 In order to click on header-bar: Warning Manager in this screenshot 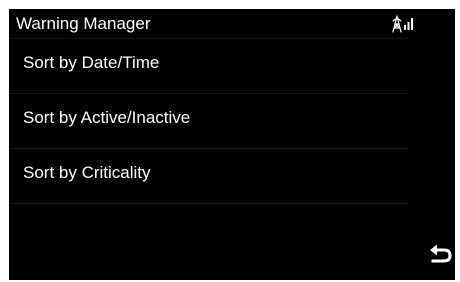, I will do `click(232, 24)`.